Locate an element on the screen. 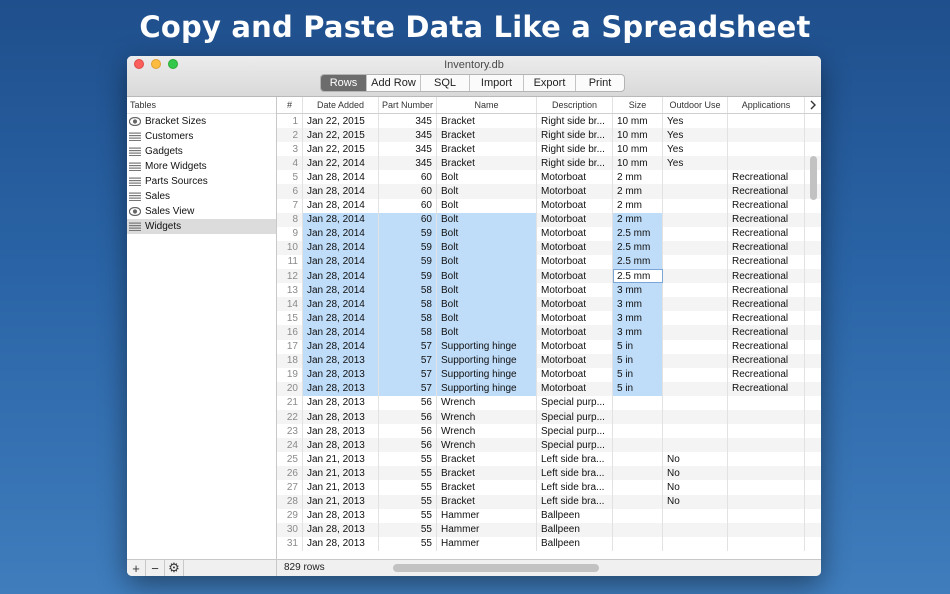 This screenshot has height=594, width=950. toolbar-rows-button: Rows is located at coordinates (344, 83).